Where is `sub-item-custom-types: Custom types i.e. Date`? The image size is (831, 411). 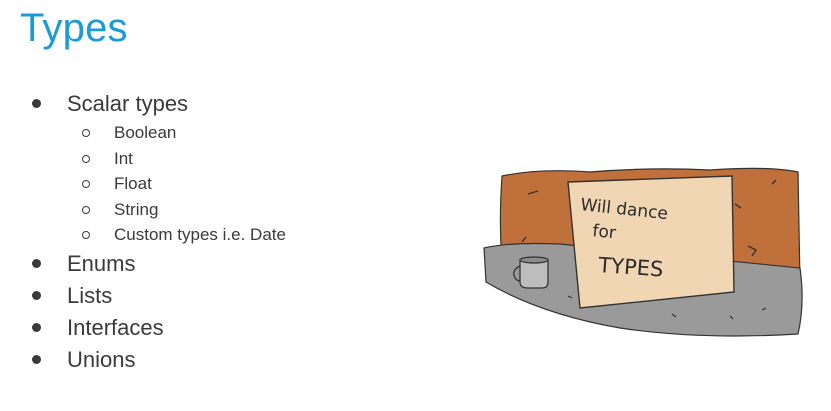
sub-item-custom-types: Custom types i.e. Date is located at coordinates (184, 235).